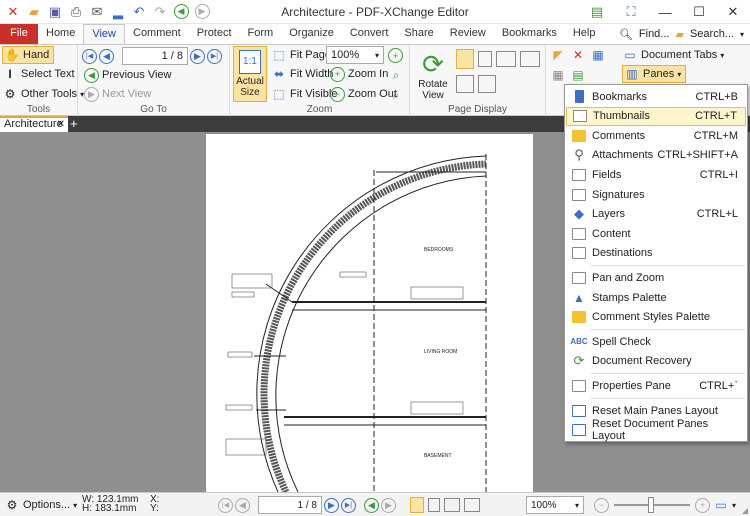 The image size is (750, 516). Describe the element at coordinates (558, 75) in the screenshot. I see `grid-icon: ▦` at that location.